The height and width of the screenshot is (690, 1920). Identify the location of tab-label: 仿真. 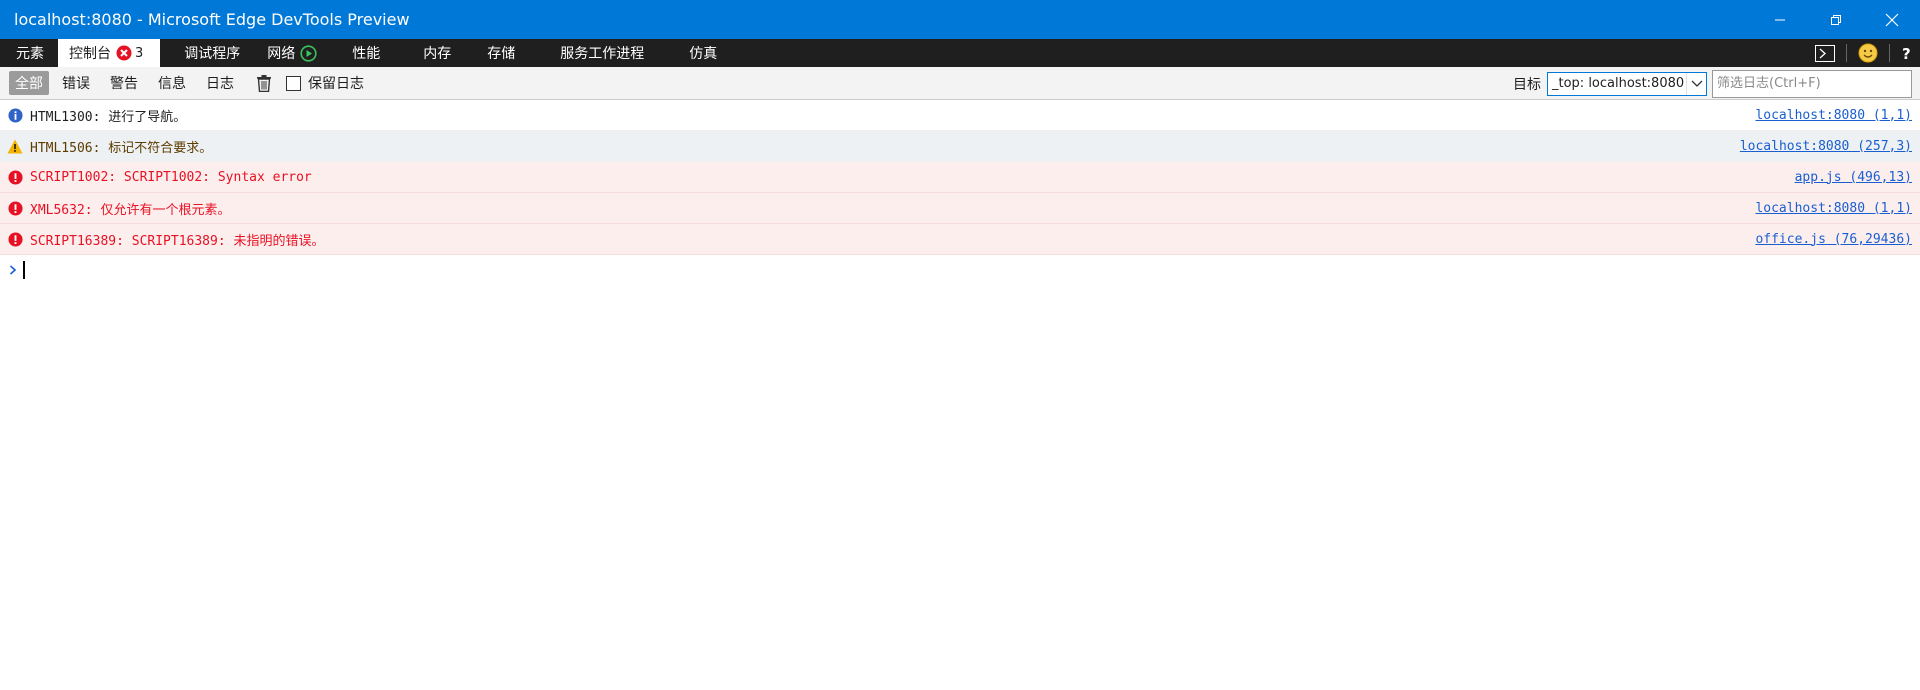
(703, 54).